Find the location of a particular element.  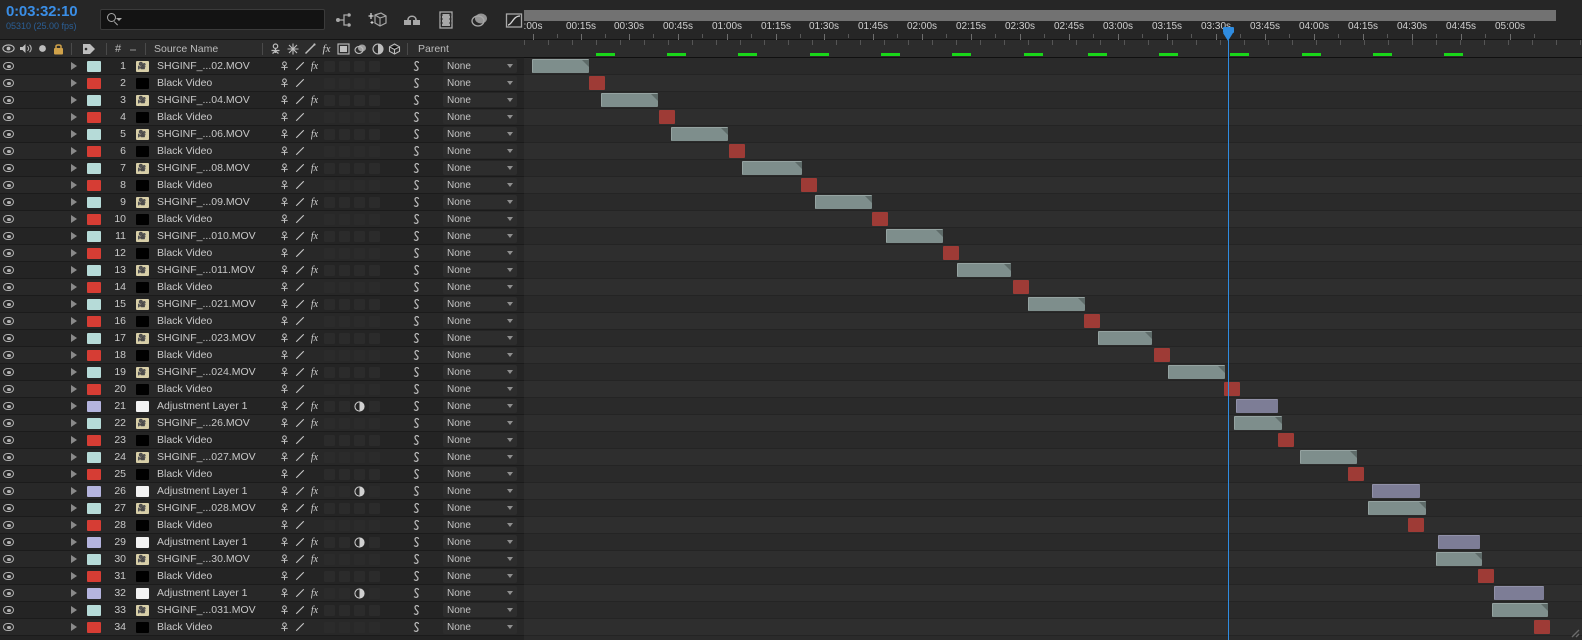

layer-row: 14 Black Video fx None is located at coordinates (262, 287).